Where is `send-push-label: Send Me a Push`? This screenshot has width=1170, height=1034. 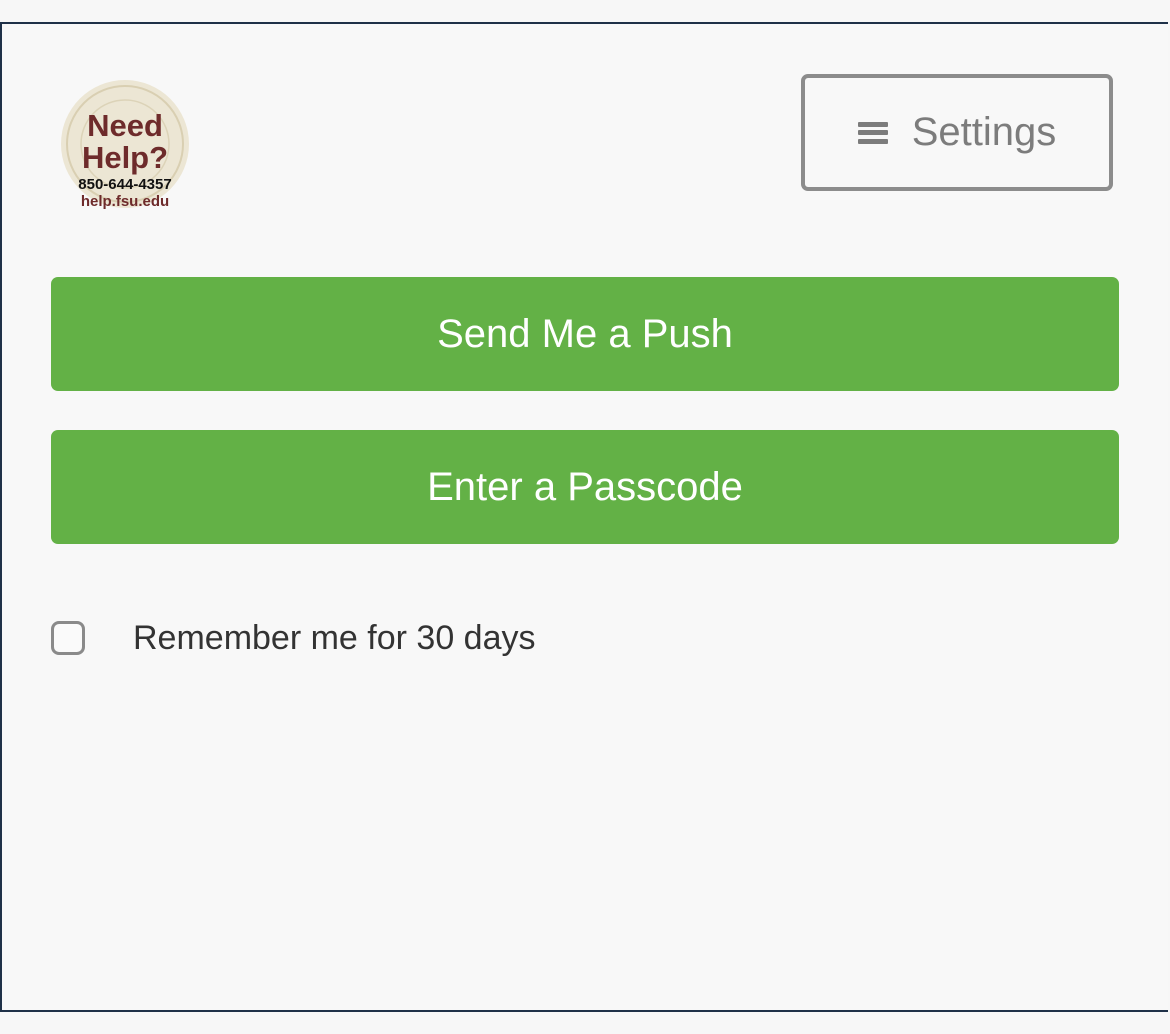
send-push-label: Send Me a Push is located at coordinates (585, 333).